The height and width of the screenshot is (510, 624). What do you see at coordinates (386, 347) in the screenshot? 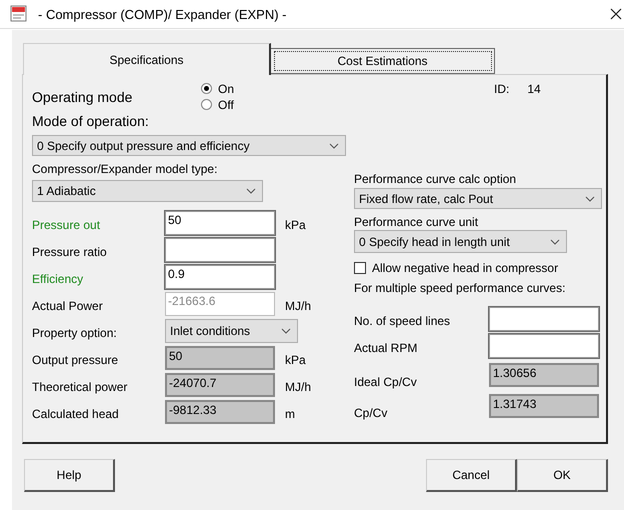
I see `field-label: Actual RPM` at bounding box center [386, 347].